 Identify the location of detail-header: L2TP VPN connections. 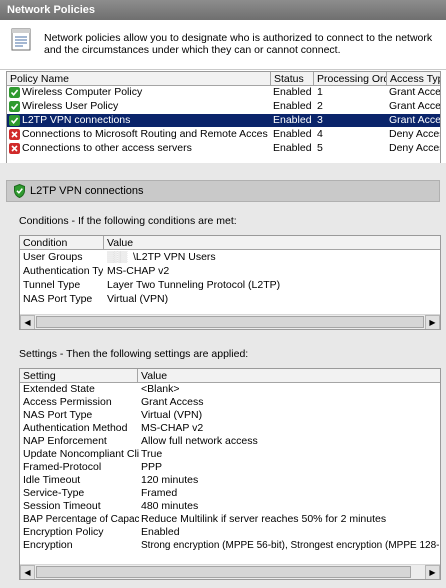
(223, 191).